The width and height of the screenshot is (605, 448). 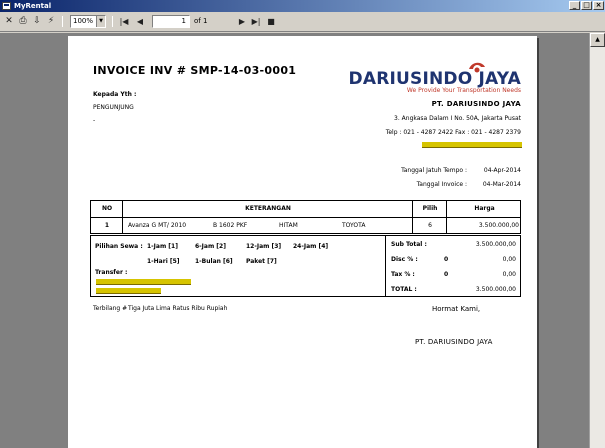 What do you see at coordinates (242, 21) in the screenshot?
I see `next-page-icon: ▶` at bounding box center [242, 21].